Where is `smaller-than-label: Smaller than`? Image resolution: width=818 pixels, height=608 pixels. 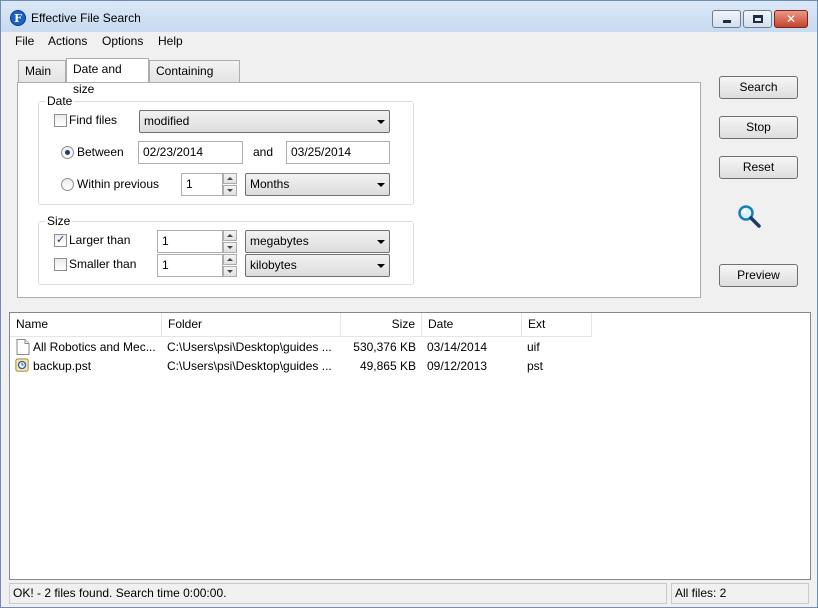 smaller-than-label: Smaller than is located at coordinates (103, 264).